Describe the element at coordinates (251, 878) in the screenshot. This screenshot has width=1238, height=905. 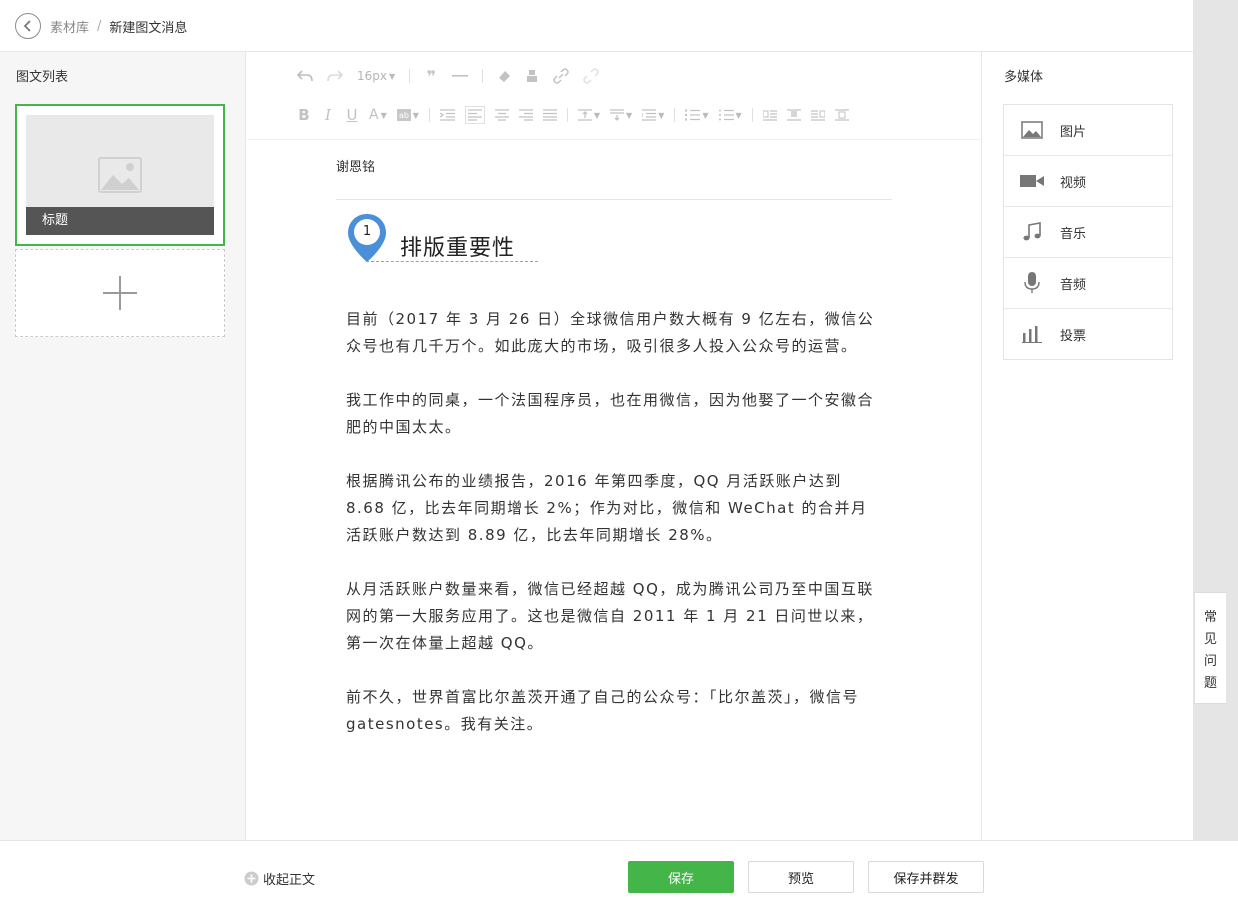
I see `plus-circle-icon` at that location.